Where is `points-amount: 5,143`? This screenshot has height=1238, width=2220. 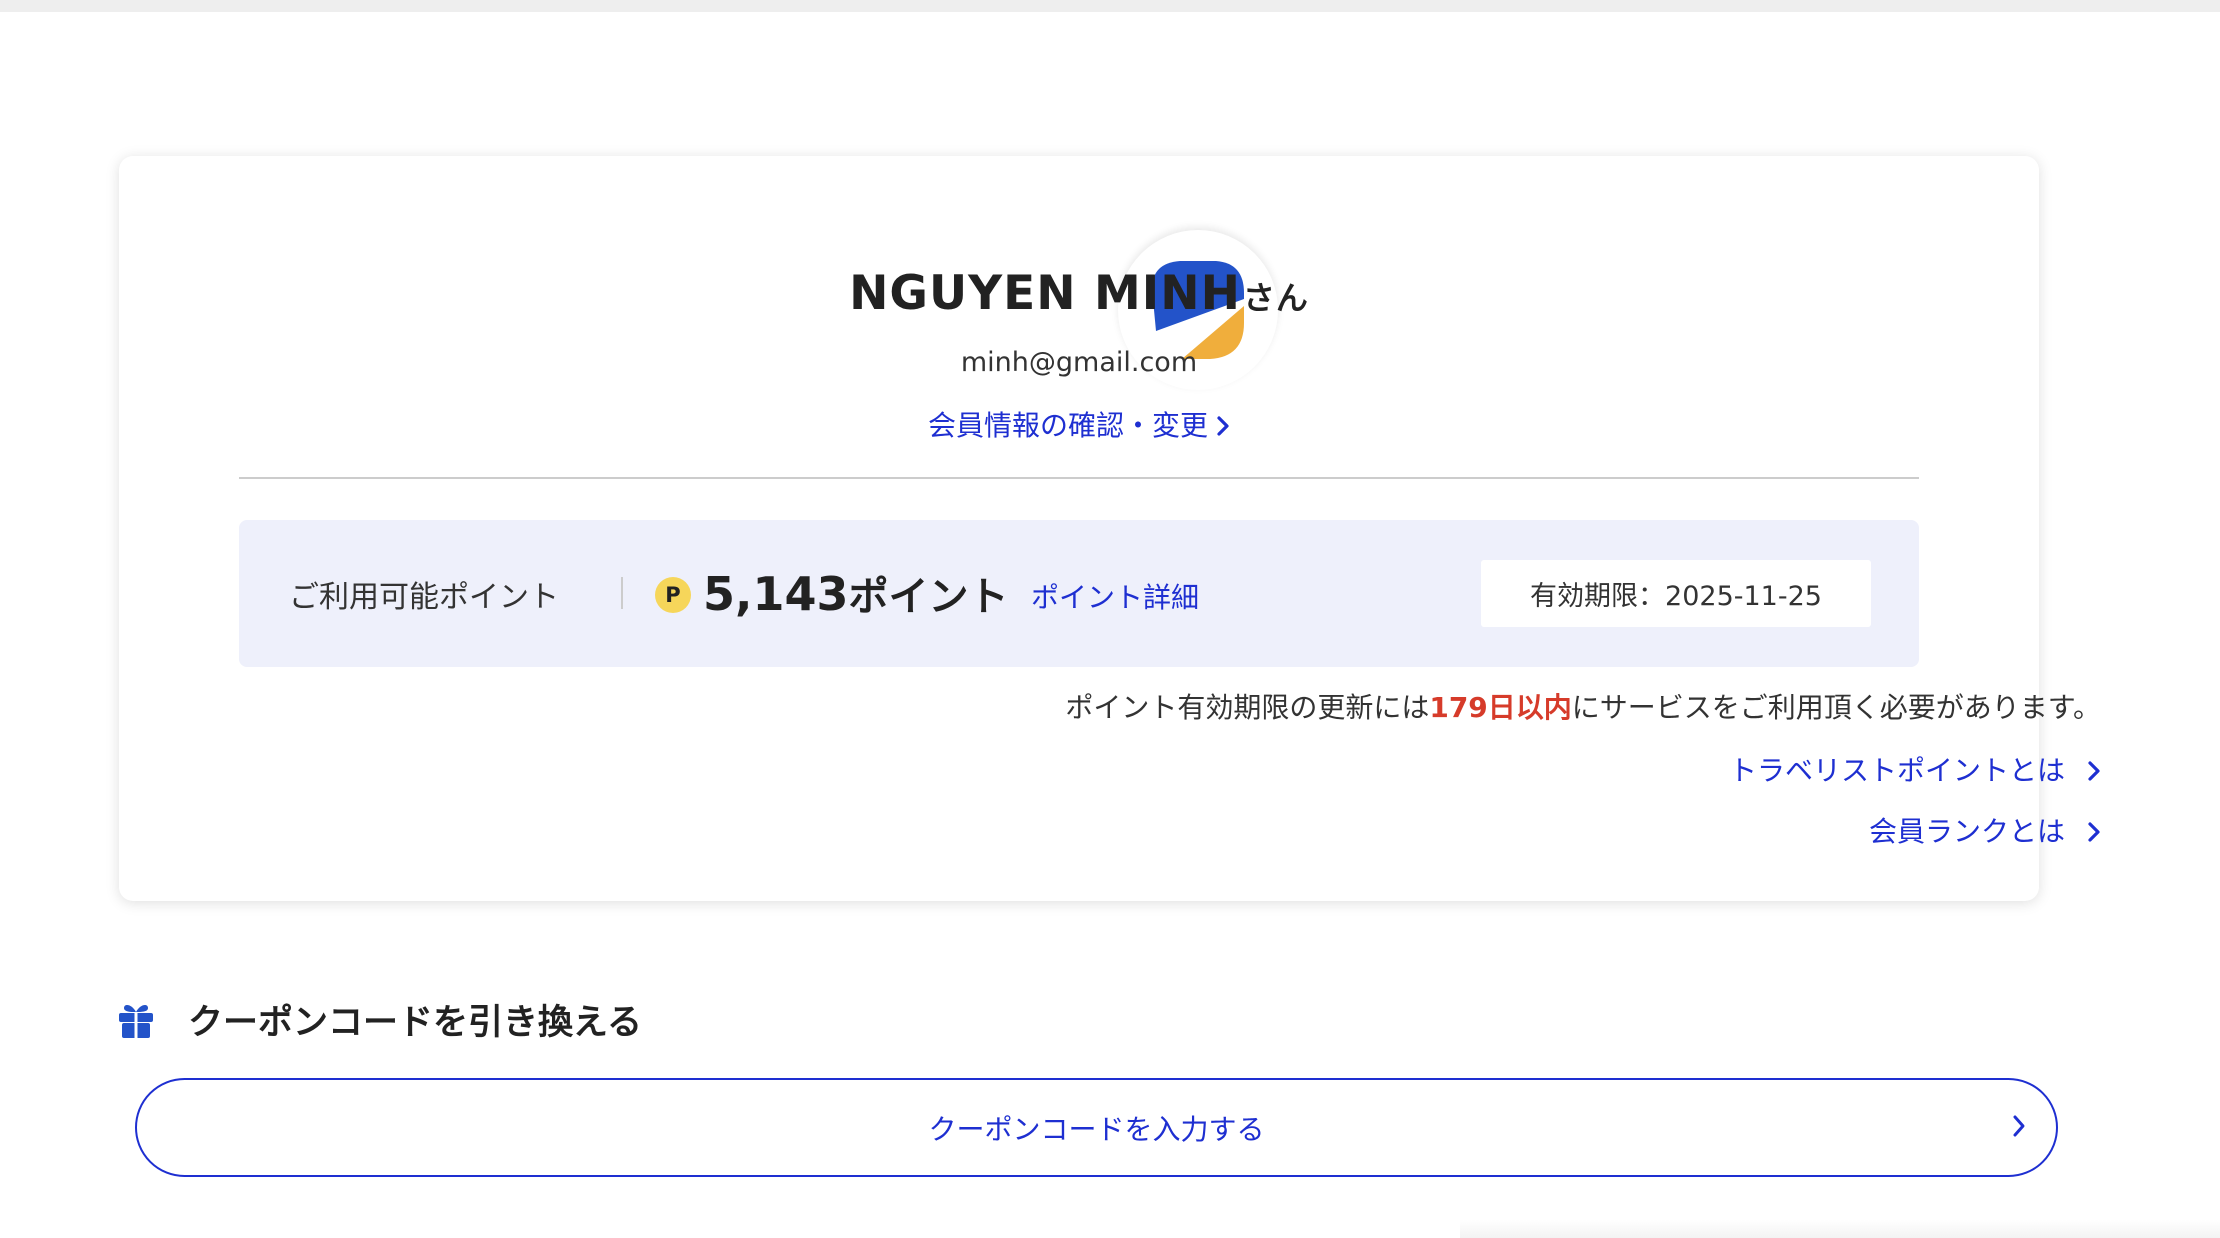
points-amount: 5,143 is located at coordinates (776, 594).